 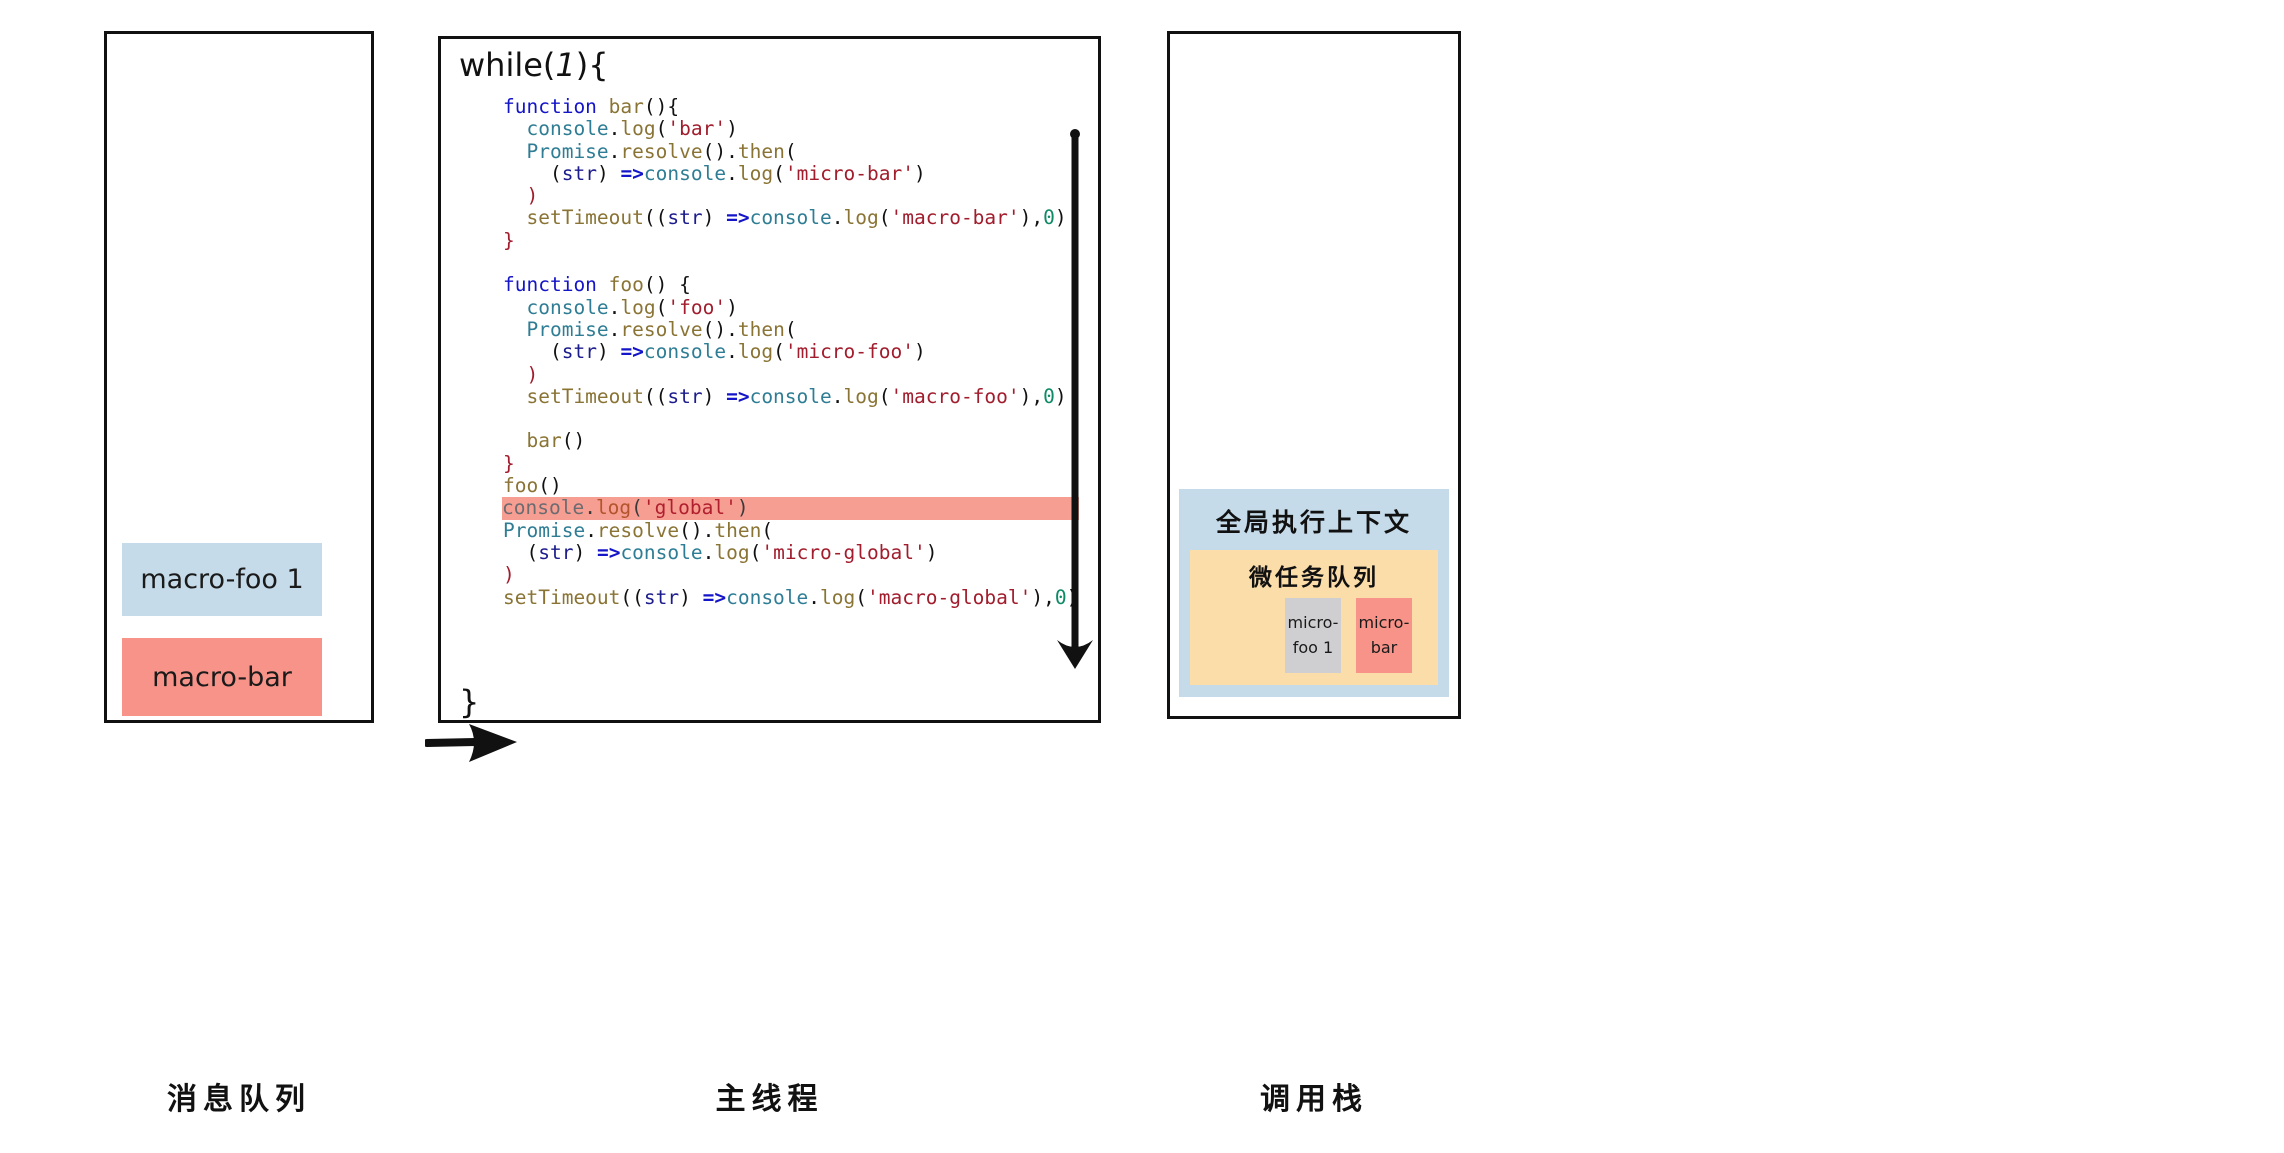 I want to click on code-token: 'macro-foo', so click(x=955, y=396).